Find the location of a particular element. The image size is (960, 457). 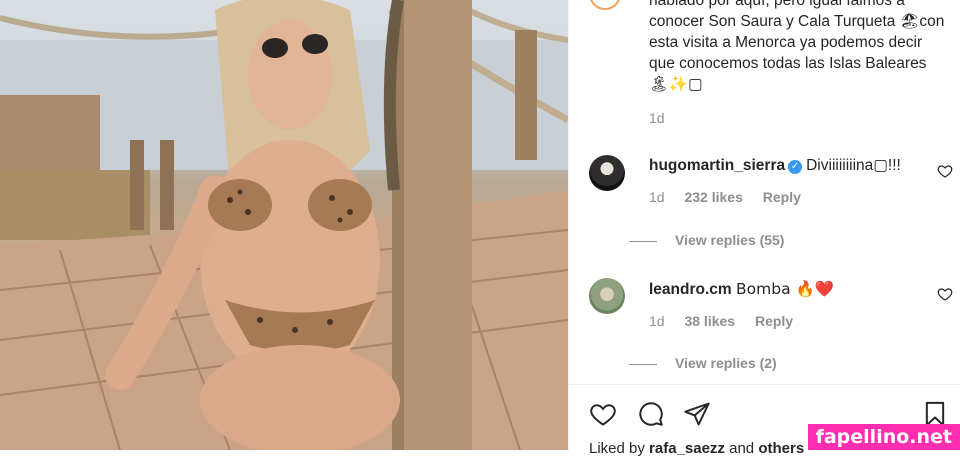

comment-username: hugomartin_sierra is located at coordinates (717, 165).